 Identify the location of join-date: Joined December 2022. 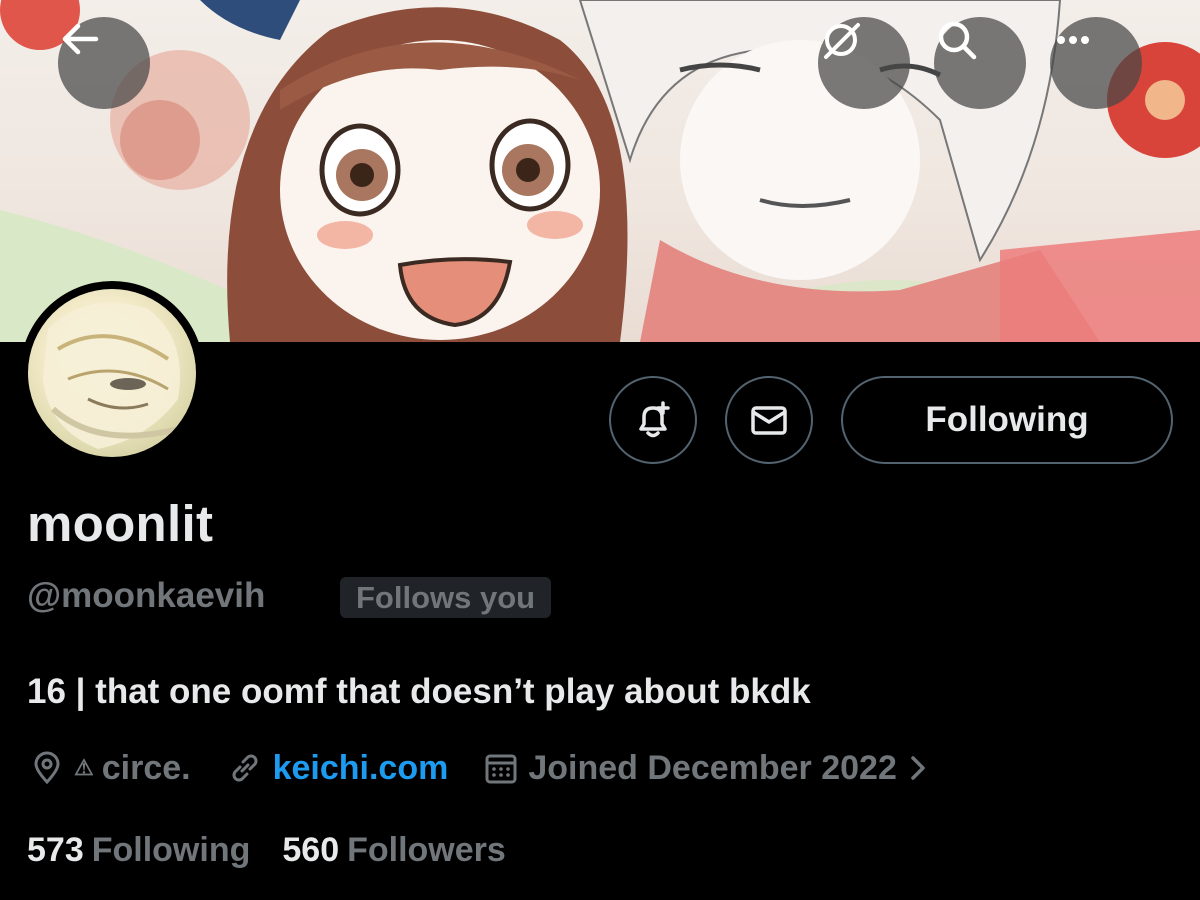
(711, 768).